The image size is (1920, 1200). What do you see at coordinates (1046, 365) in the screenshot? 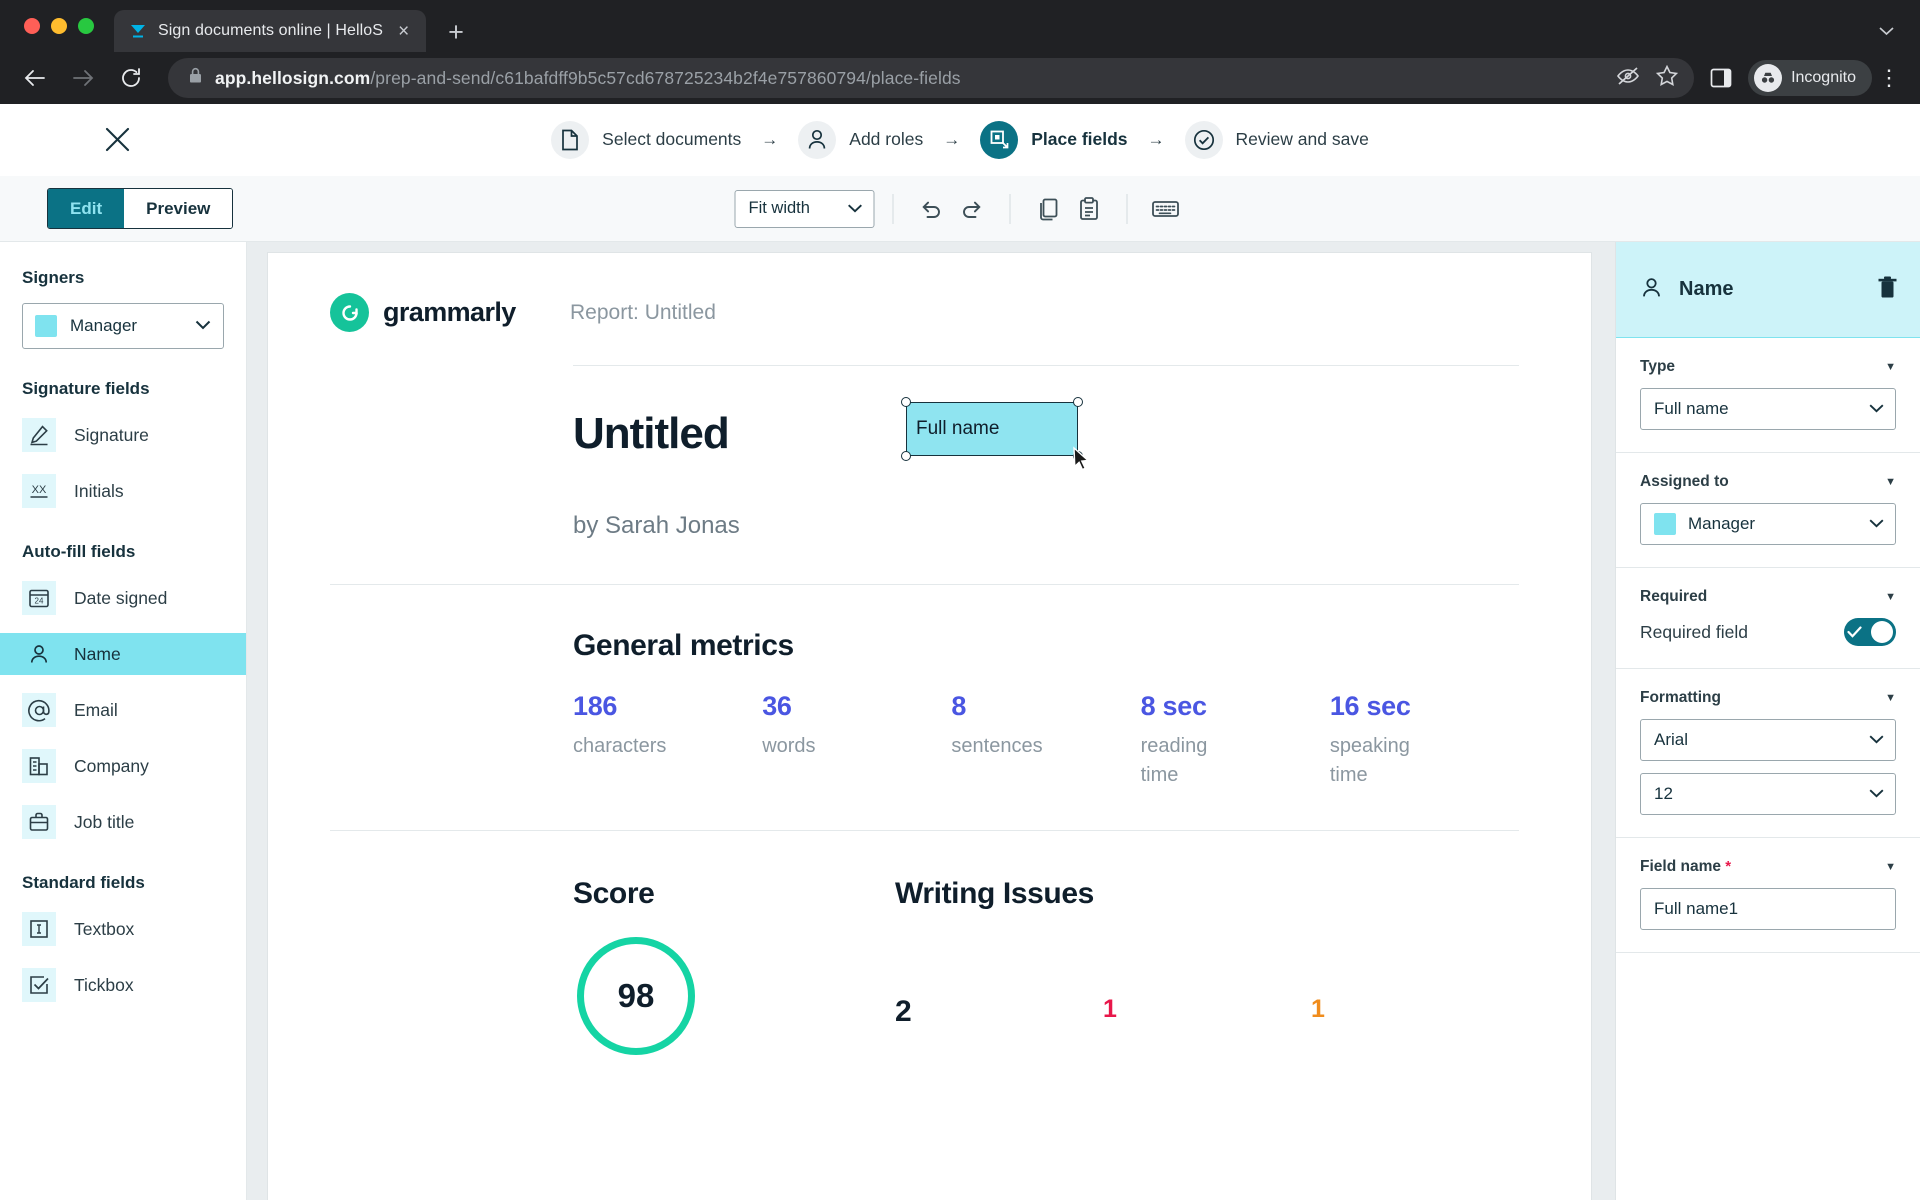
I see `divider` at bounding box center [1046, 365].